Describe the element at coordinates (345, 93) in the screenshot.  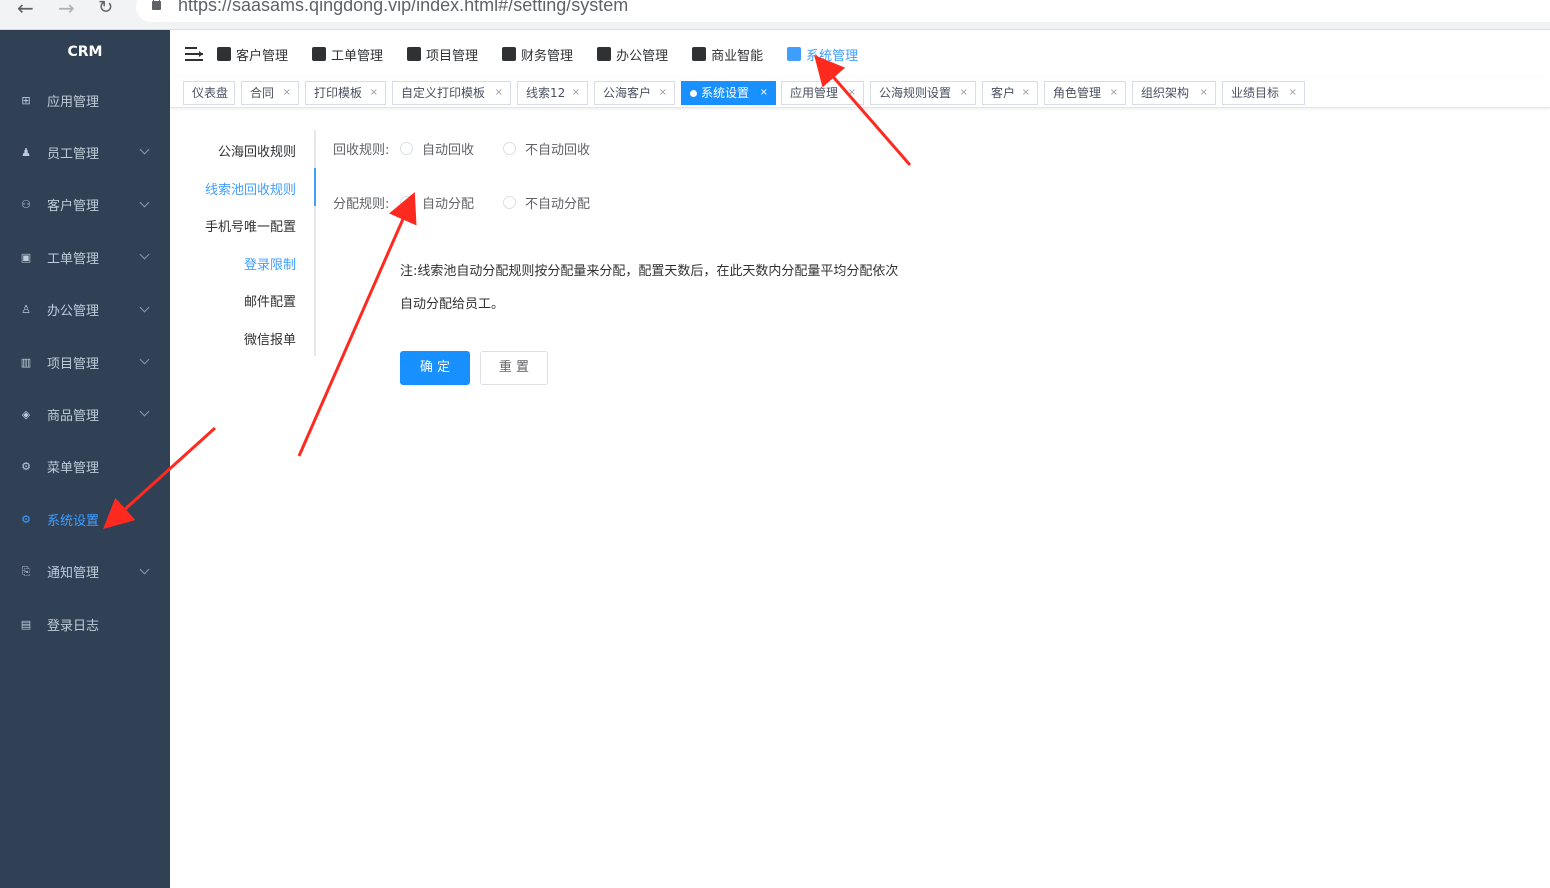
I see `tab-2: 打印模板 ×` at that location.